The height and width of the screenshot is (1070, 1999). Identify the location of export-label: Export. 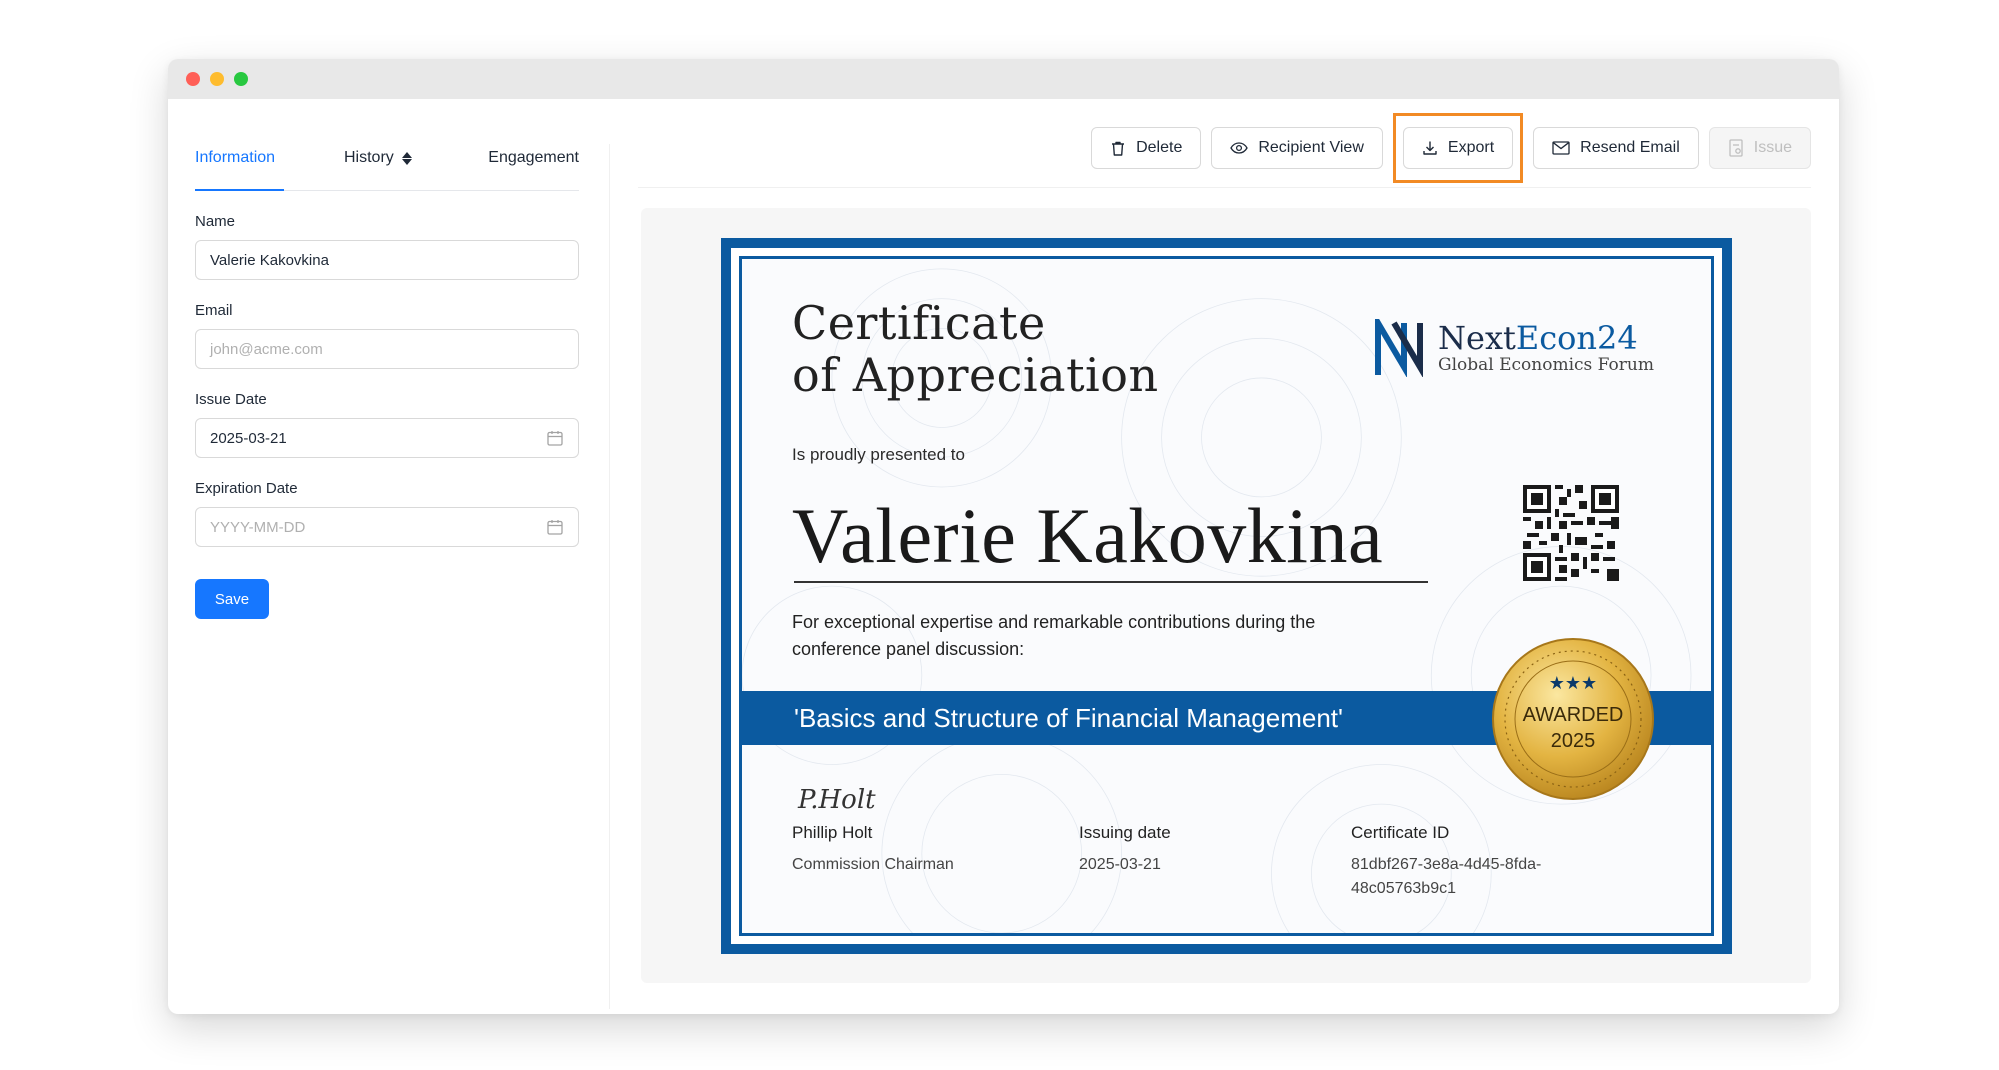
(1471, 147).